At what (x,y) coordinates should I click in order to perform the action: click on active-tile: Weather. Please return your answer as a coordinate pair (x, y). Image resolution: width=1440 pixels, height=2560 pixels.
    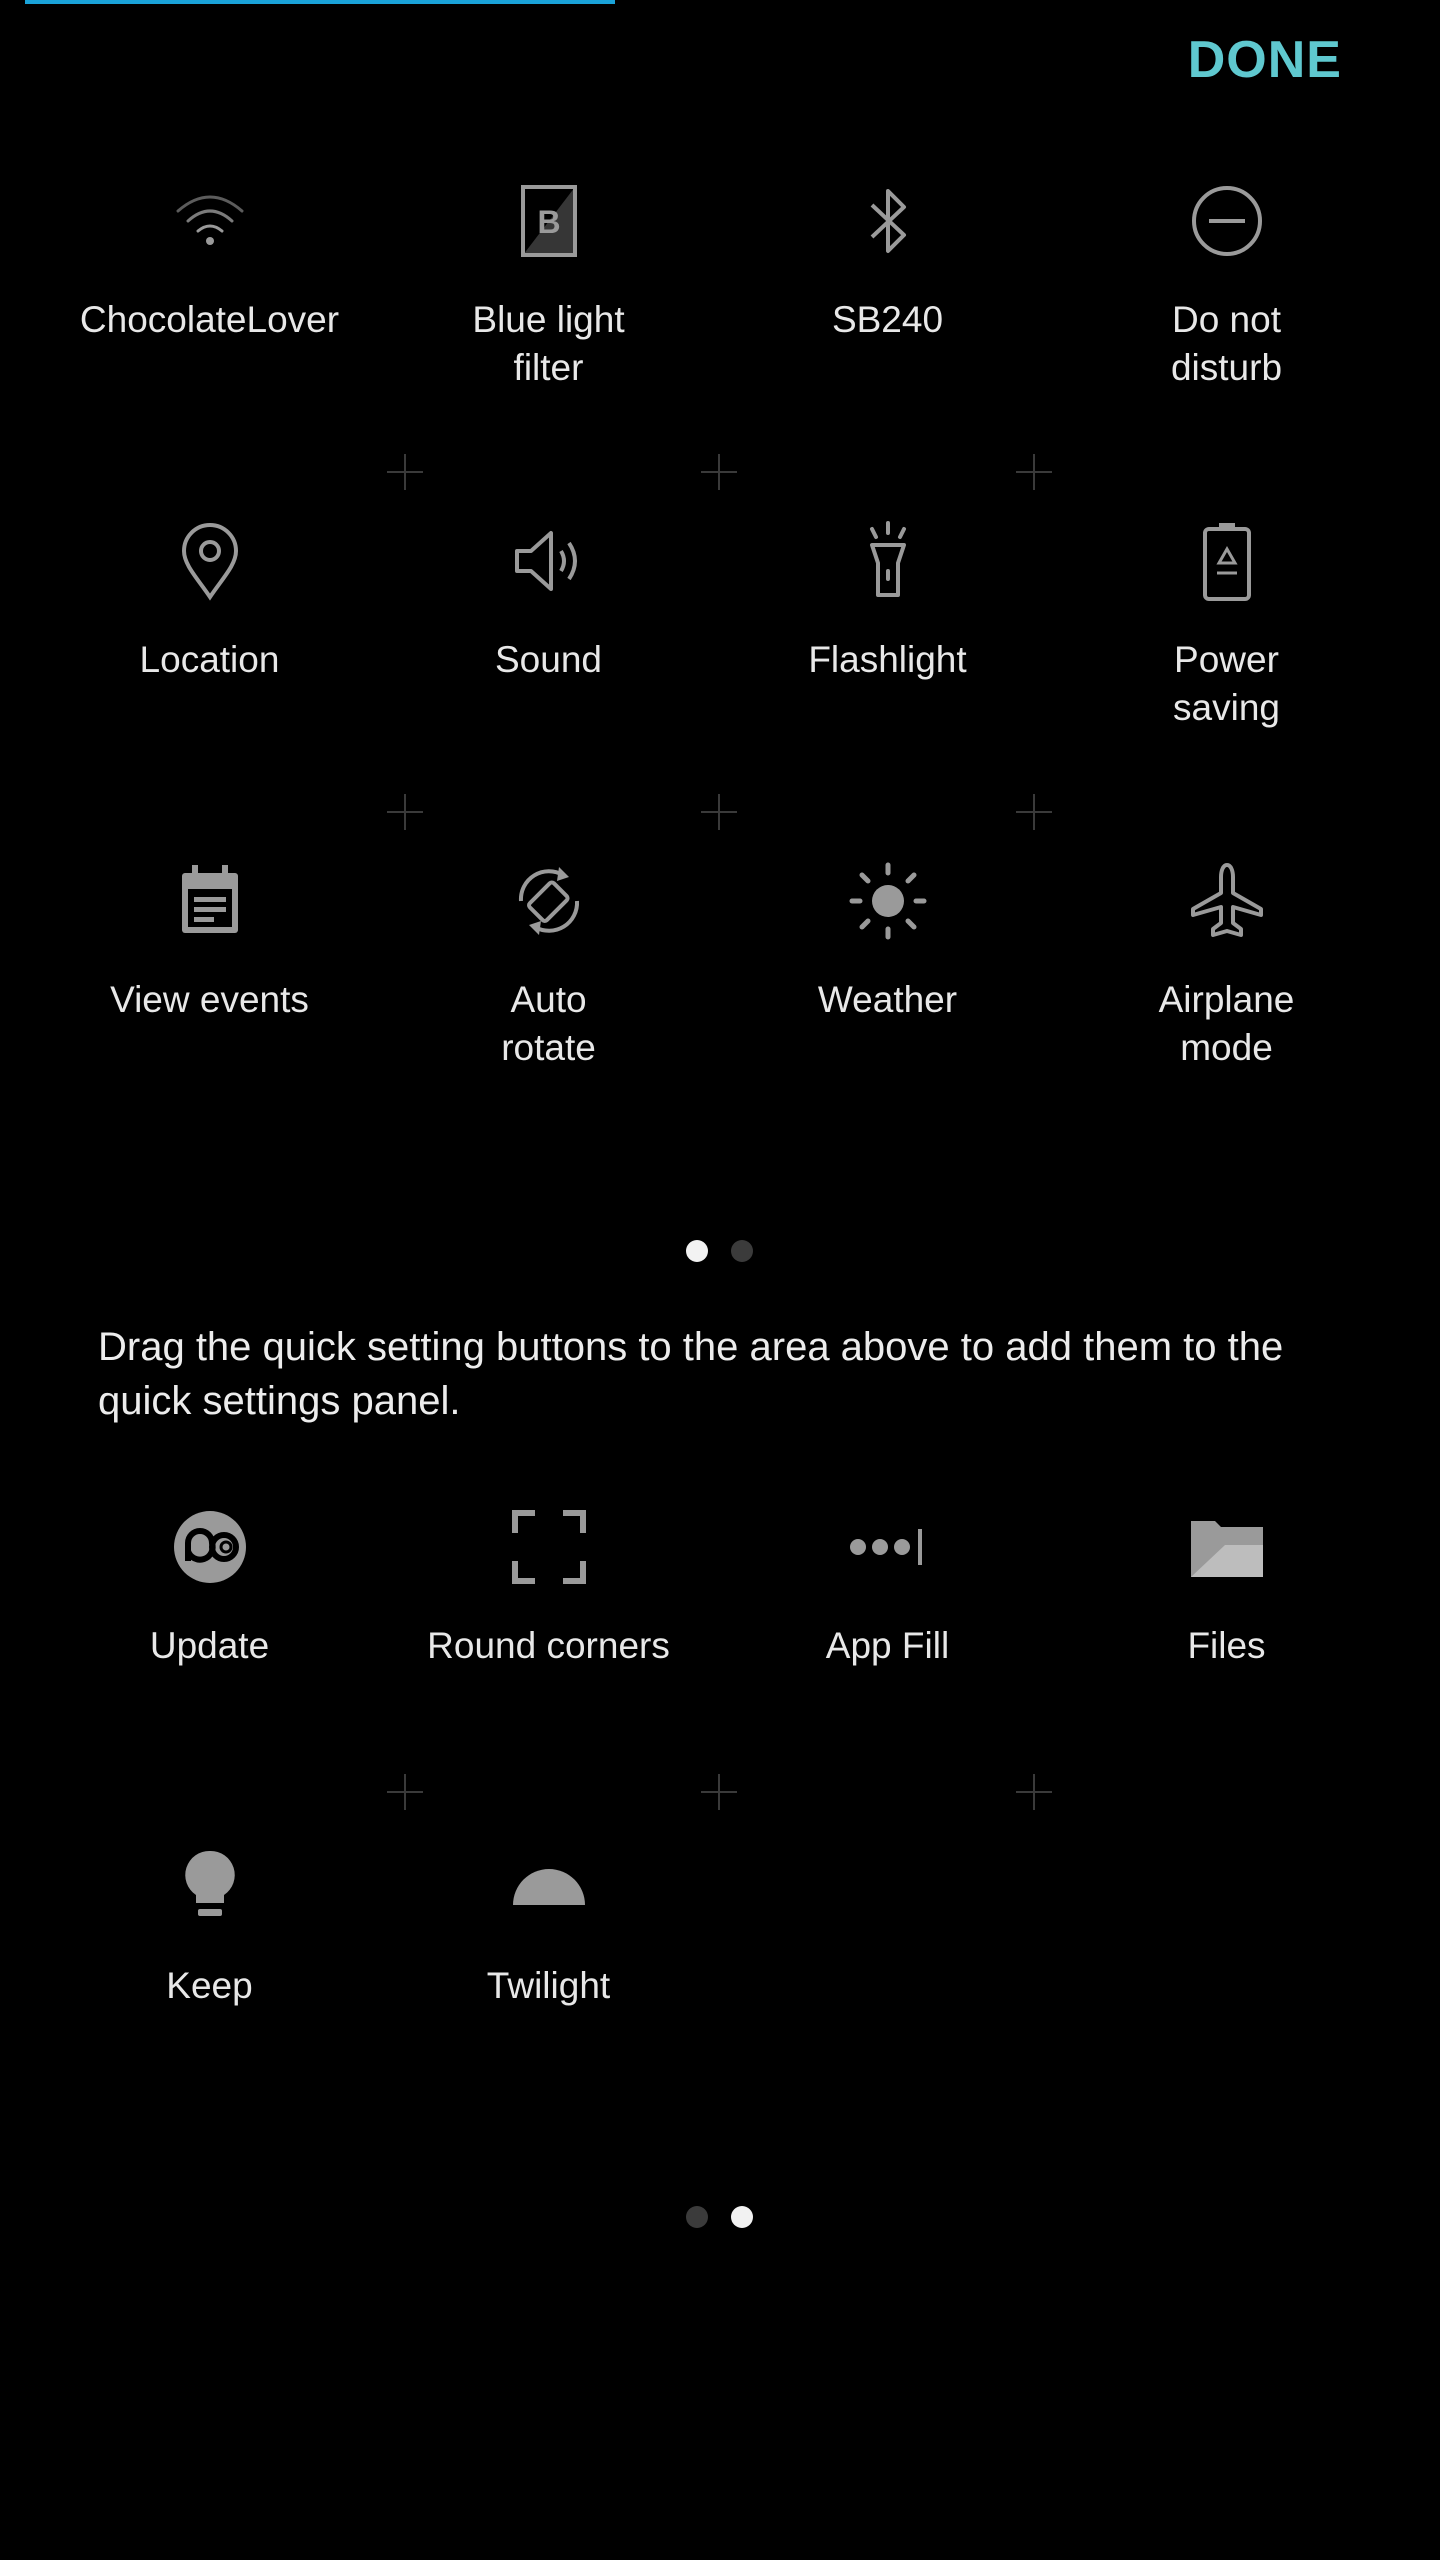
    Looking at the image, I should click on (887, 1006).